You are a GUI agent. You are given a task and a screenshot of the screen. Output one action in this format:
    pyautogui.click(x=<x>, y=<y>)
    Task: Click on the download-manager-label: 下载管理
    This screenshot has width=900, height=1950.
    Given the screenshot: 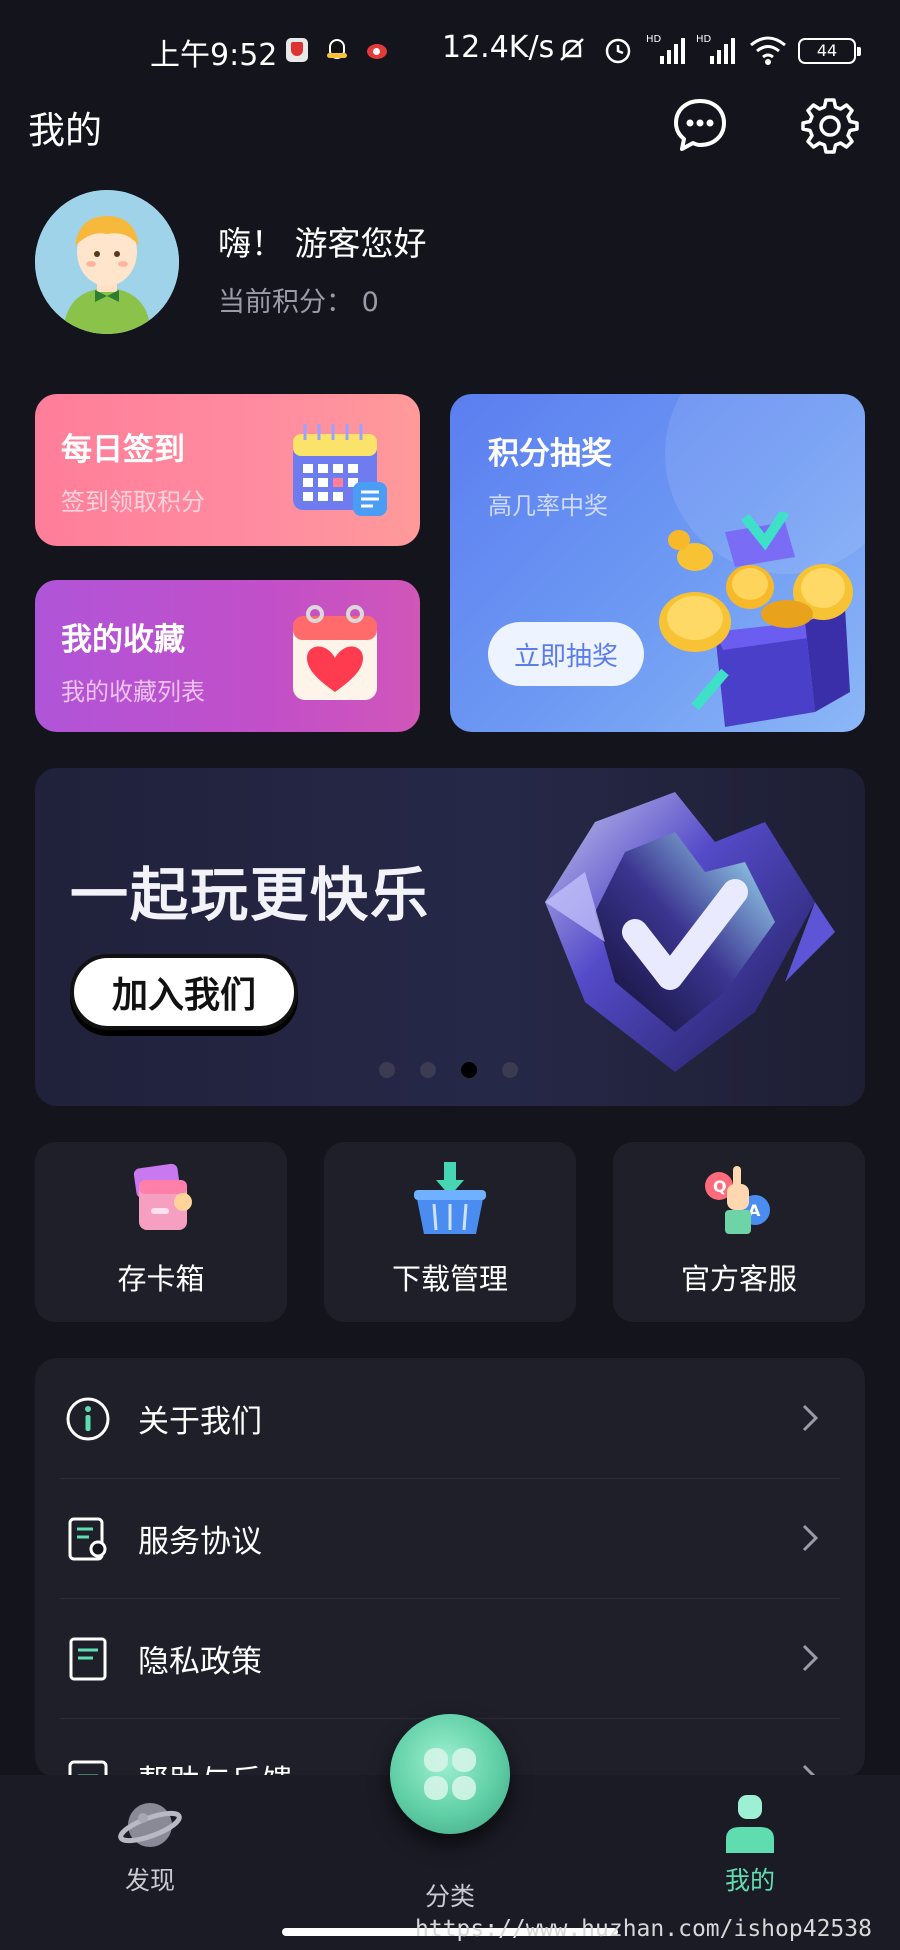 What is the action you would take?
    pyautogui.click(x=449, y=1279)
    